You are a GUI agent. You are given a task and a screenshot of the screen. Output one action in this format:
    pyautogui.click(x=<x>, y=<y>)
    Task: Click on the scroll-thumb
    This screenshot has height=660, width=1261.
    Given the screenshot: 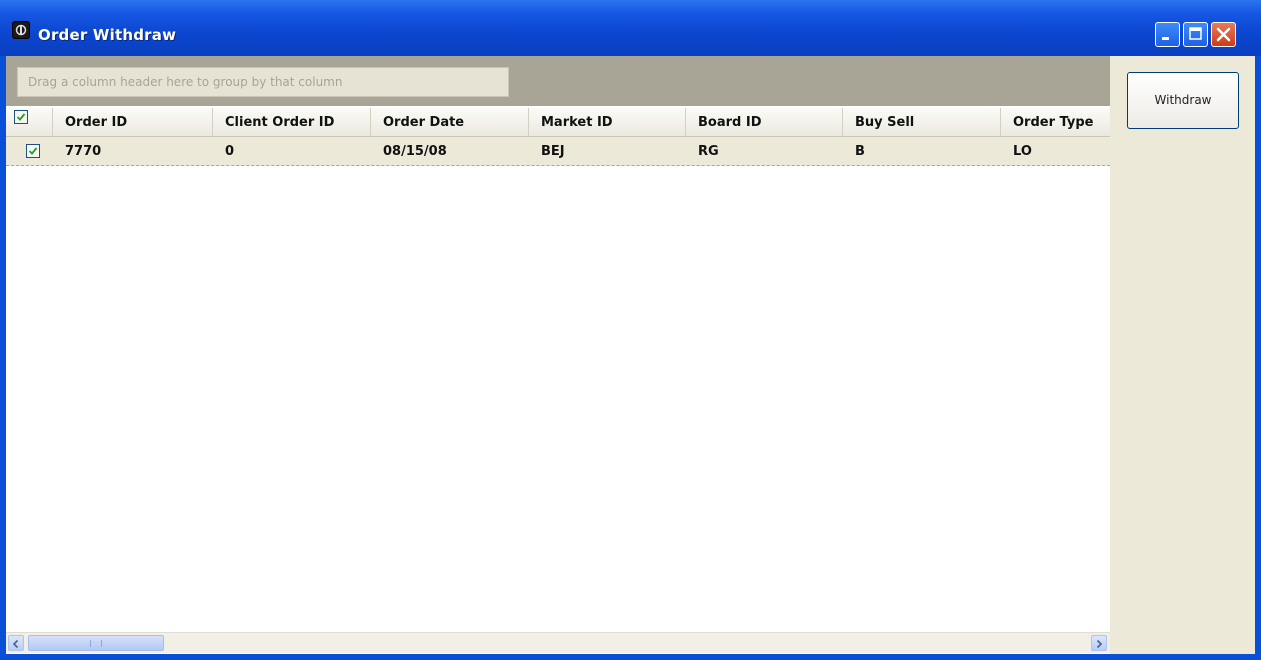 What is the action you would take?
    pyautogui.click(x=96, y=643)
    